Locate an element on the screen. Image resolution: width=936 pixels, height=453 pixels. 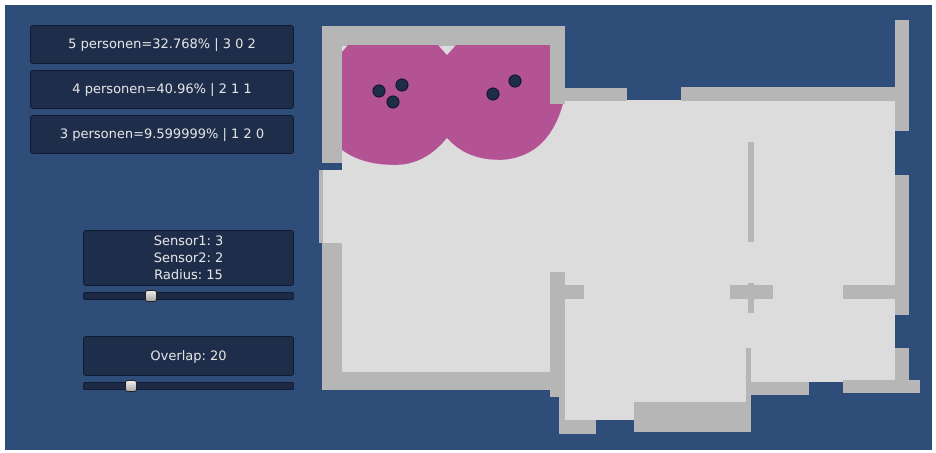
sensor-reading: Radius: 15 is located at coordinates (188, 275).